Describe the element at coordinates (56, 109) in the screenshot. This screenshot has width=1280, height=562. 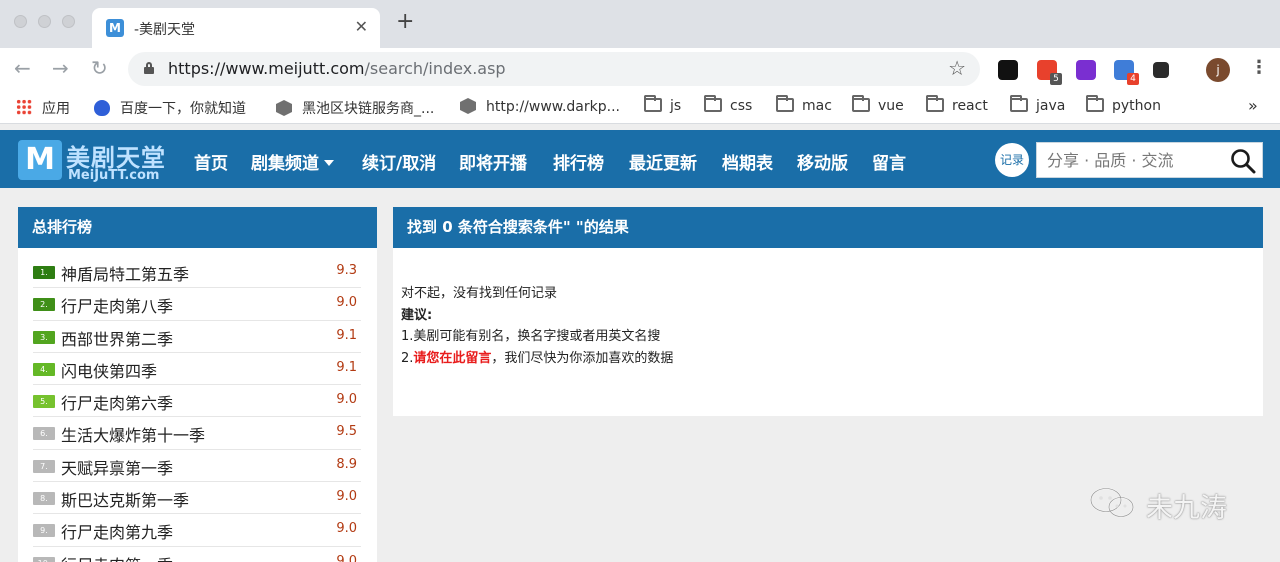
I see `bookmark-label: 应用` at that location.